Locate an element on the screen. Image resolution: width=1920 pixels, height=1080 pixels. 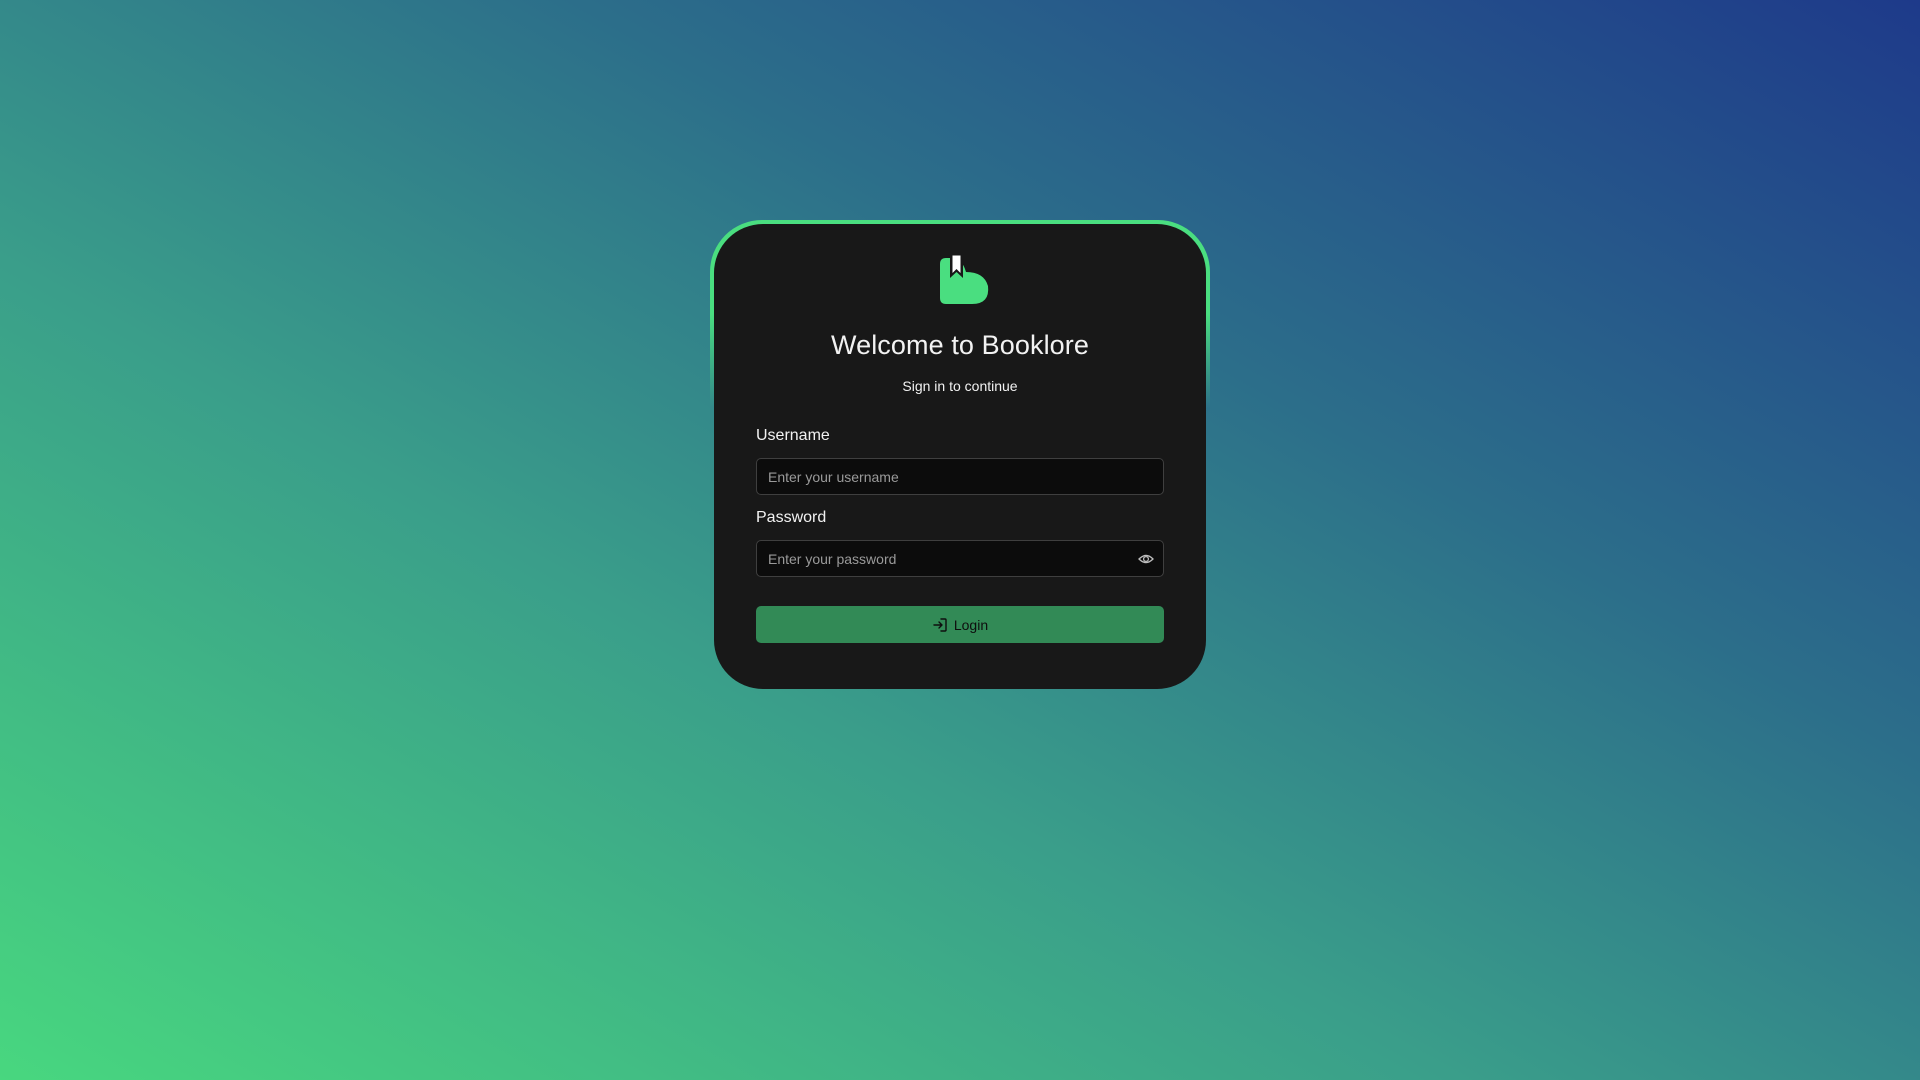
username-label: Username is located at coordinates (793, 435).